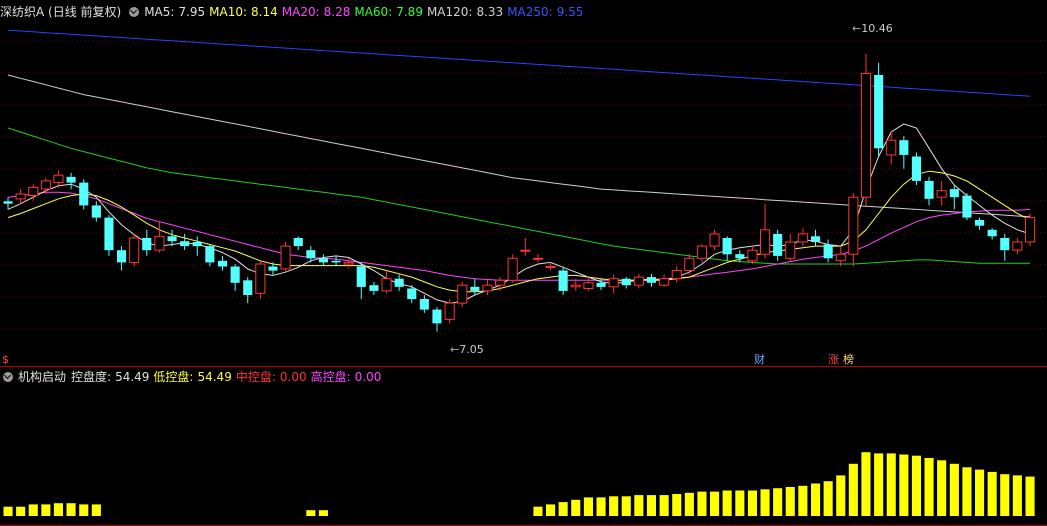 The height and width of the screenshot is (526, 1047). Describe the element at coordinates (373, 12) in the screenshot. I see `ma-label-3: MA60:` at that location.